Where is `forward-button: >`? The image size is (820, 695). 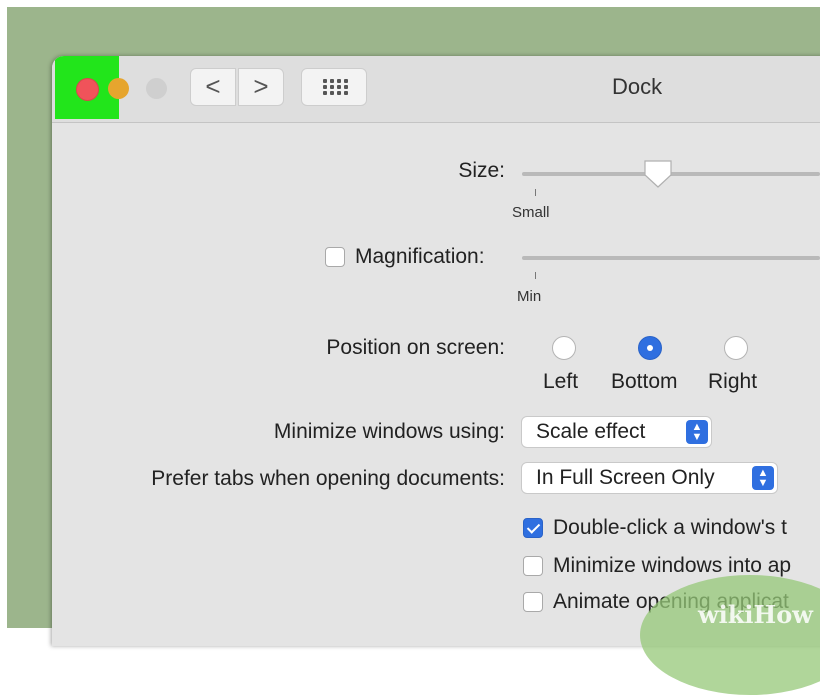
forward-button: > is located at coordinates (261, 87).